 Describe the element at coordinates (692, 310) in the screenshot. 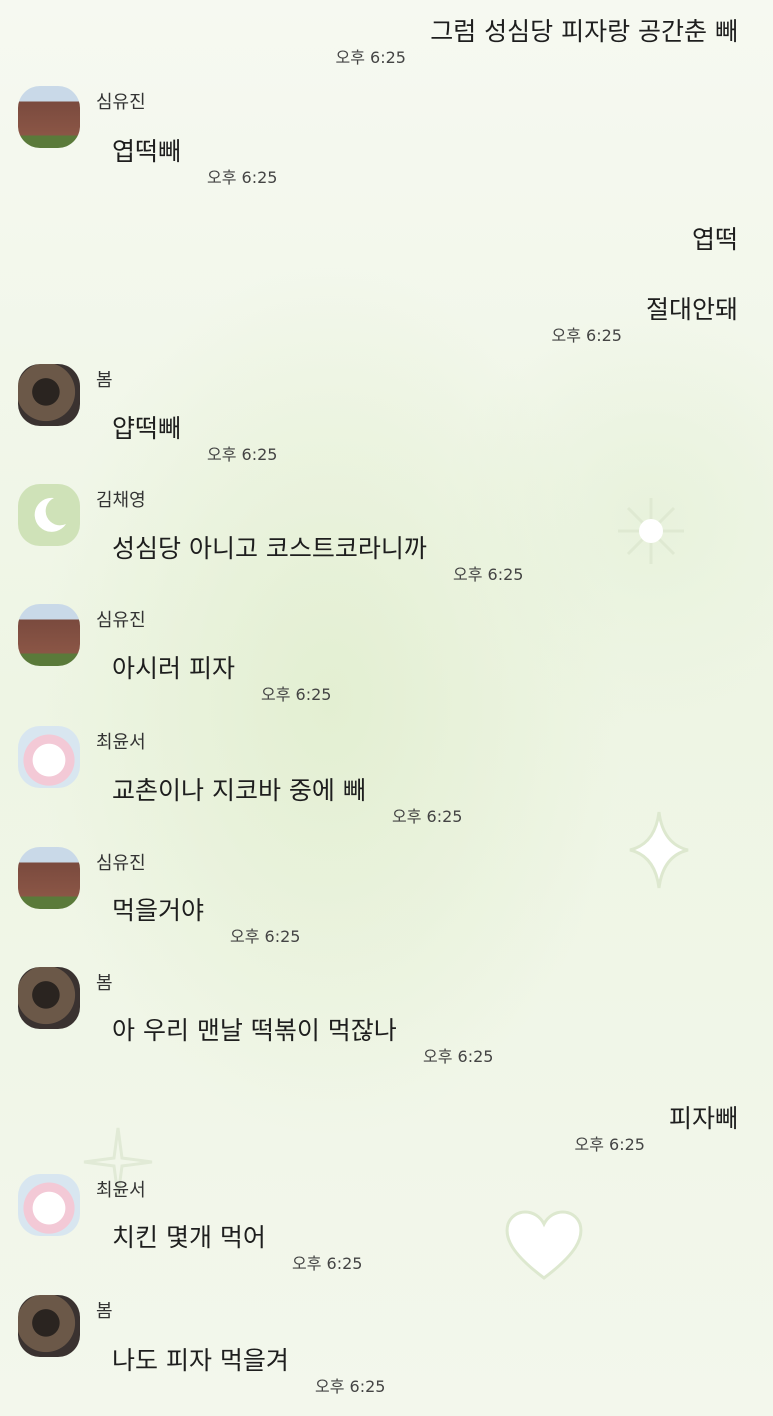

I see `outgoing-message-bubble: 절대안돼` at that location.